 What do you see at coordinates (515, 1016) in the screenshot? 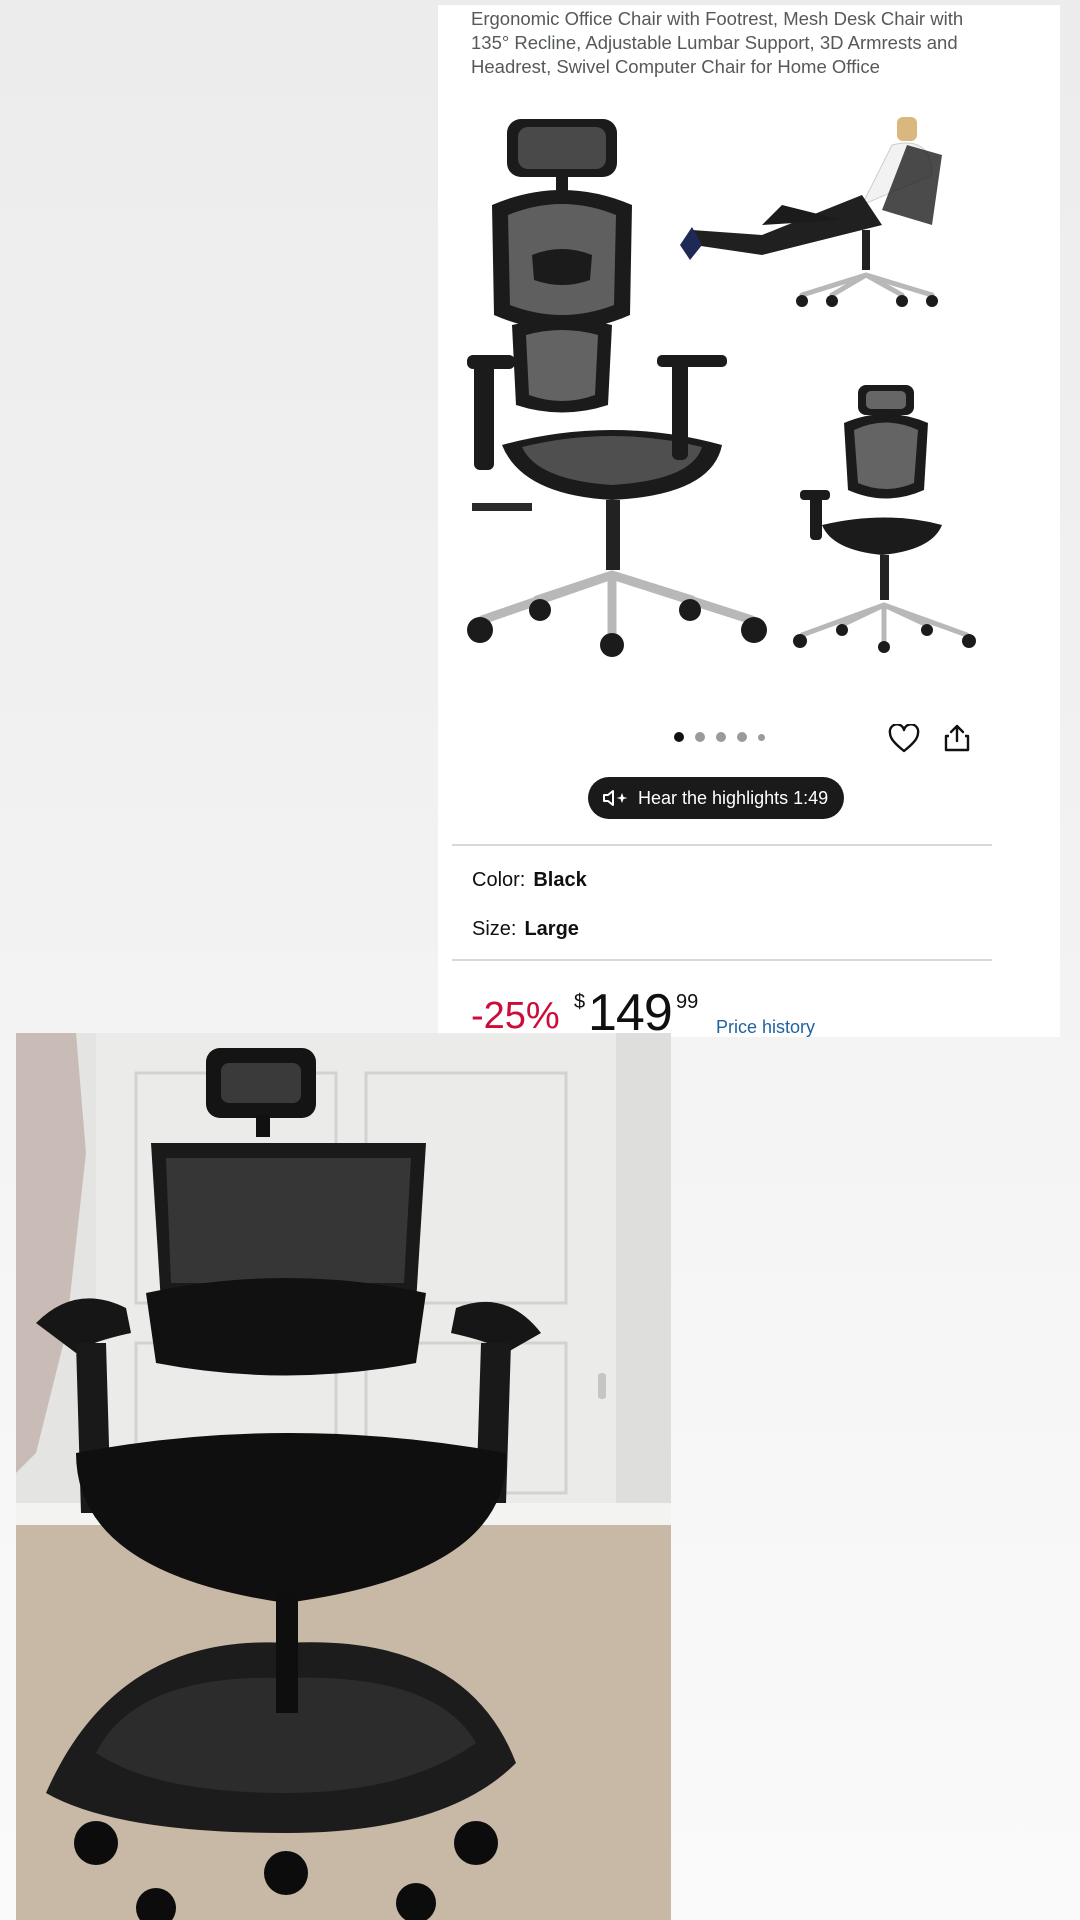
I see `discount-percent: -25%` at bounding box center [515, 1016].